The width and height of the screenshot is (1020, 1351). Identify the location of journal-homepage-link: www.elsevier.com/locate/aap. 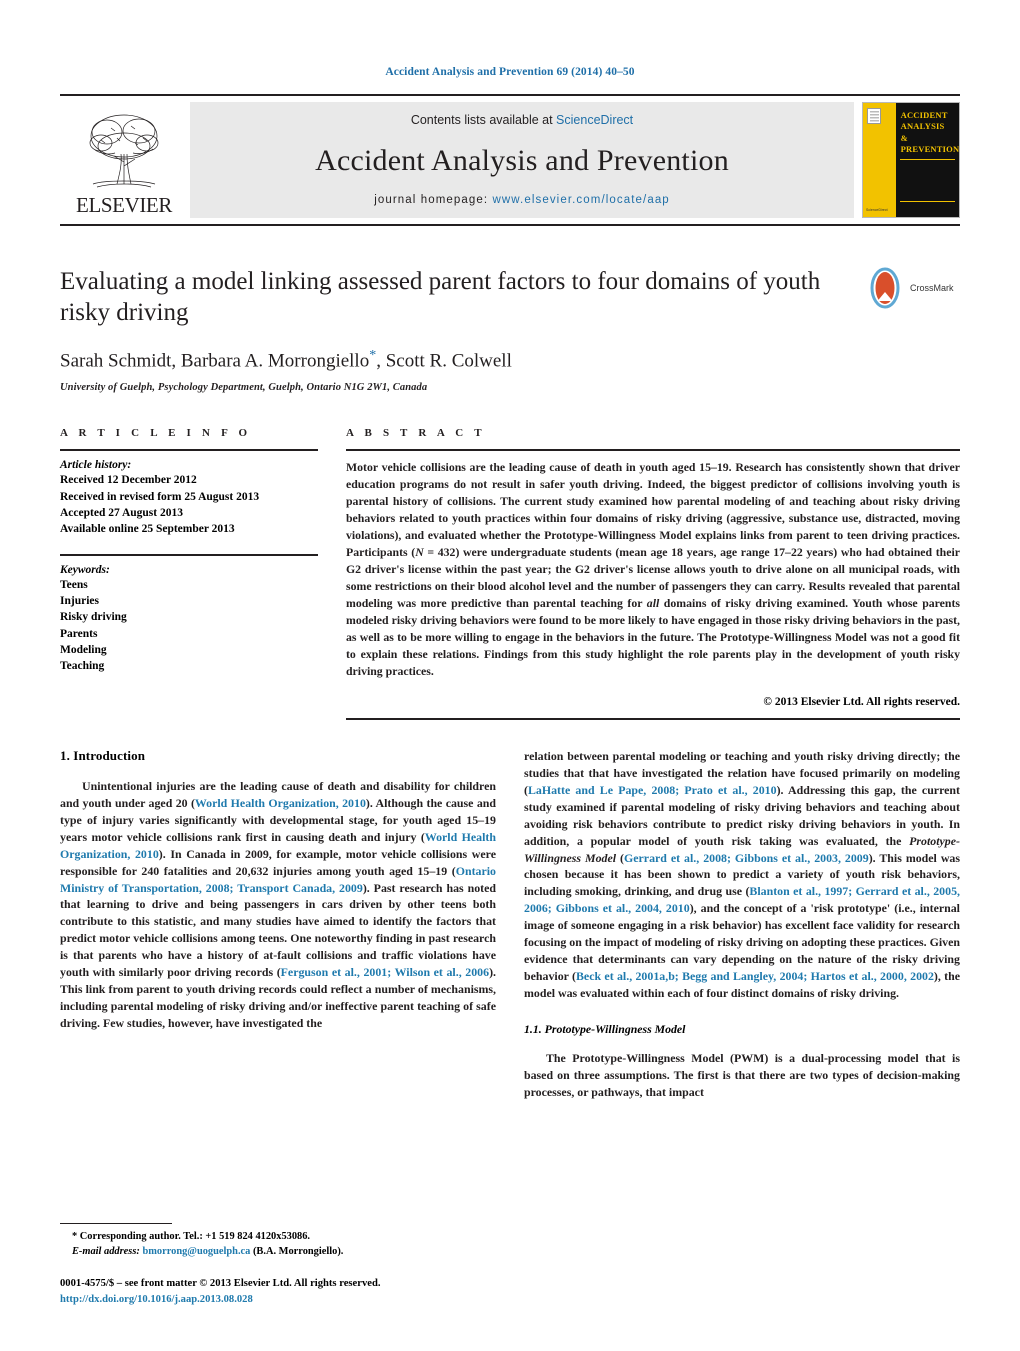
(580, 200).